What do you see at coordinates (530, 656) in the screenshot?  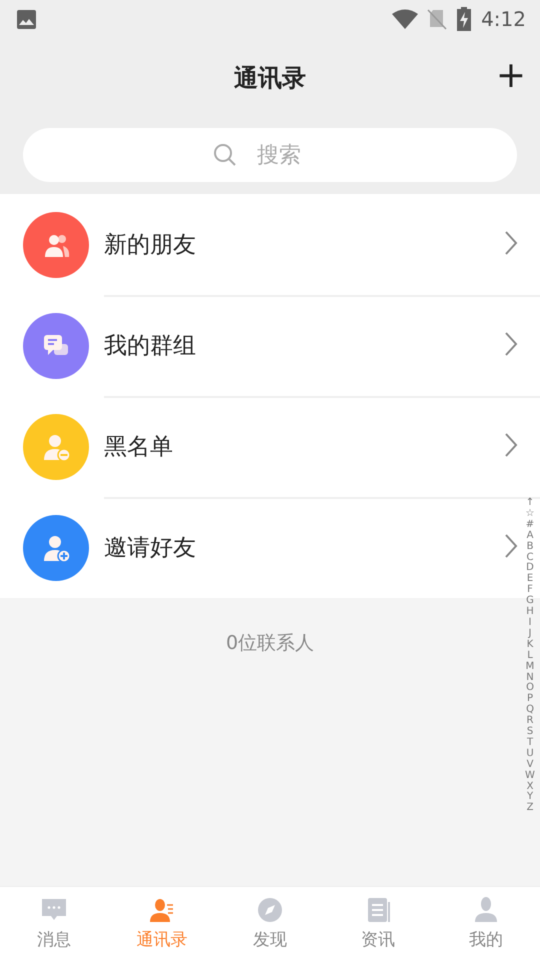 I see `index-letter: L` at bounding box center [530, 656].